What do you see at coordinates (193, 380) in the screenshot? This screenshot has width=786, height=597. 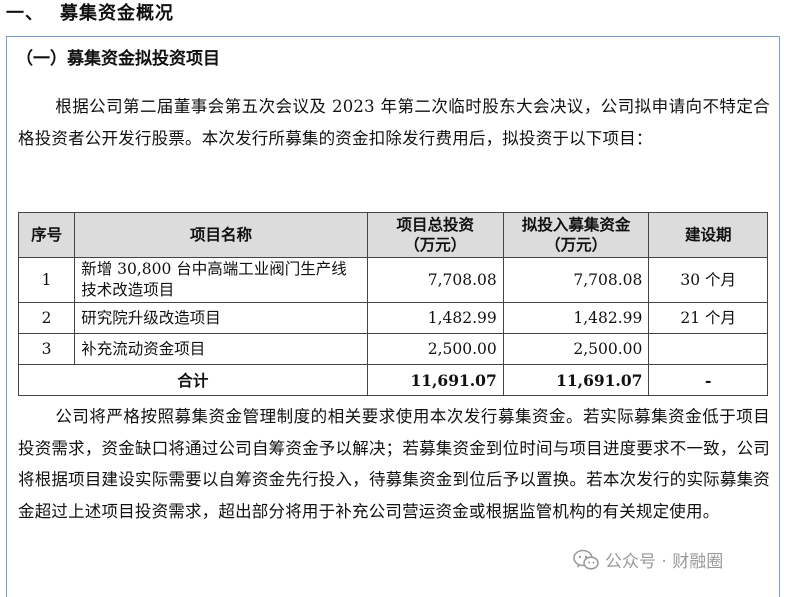 I see `total-label: 合计` at bounding box center [193, 380].